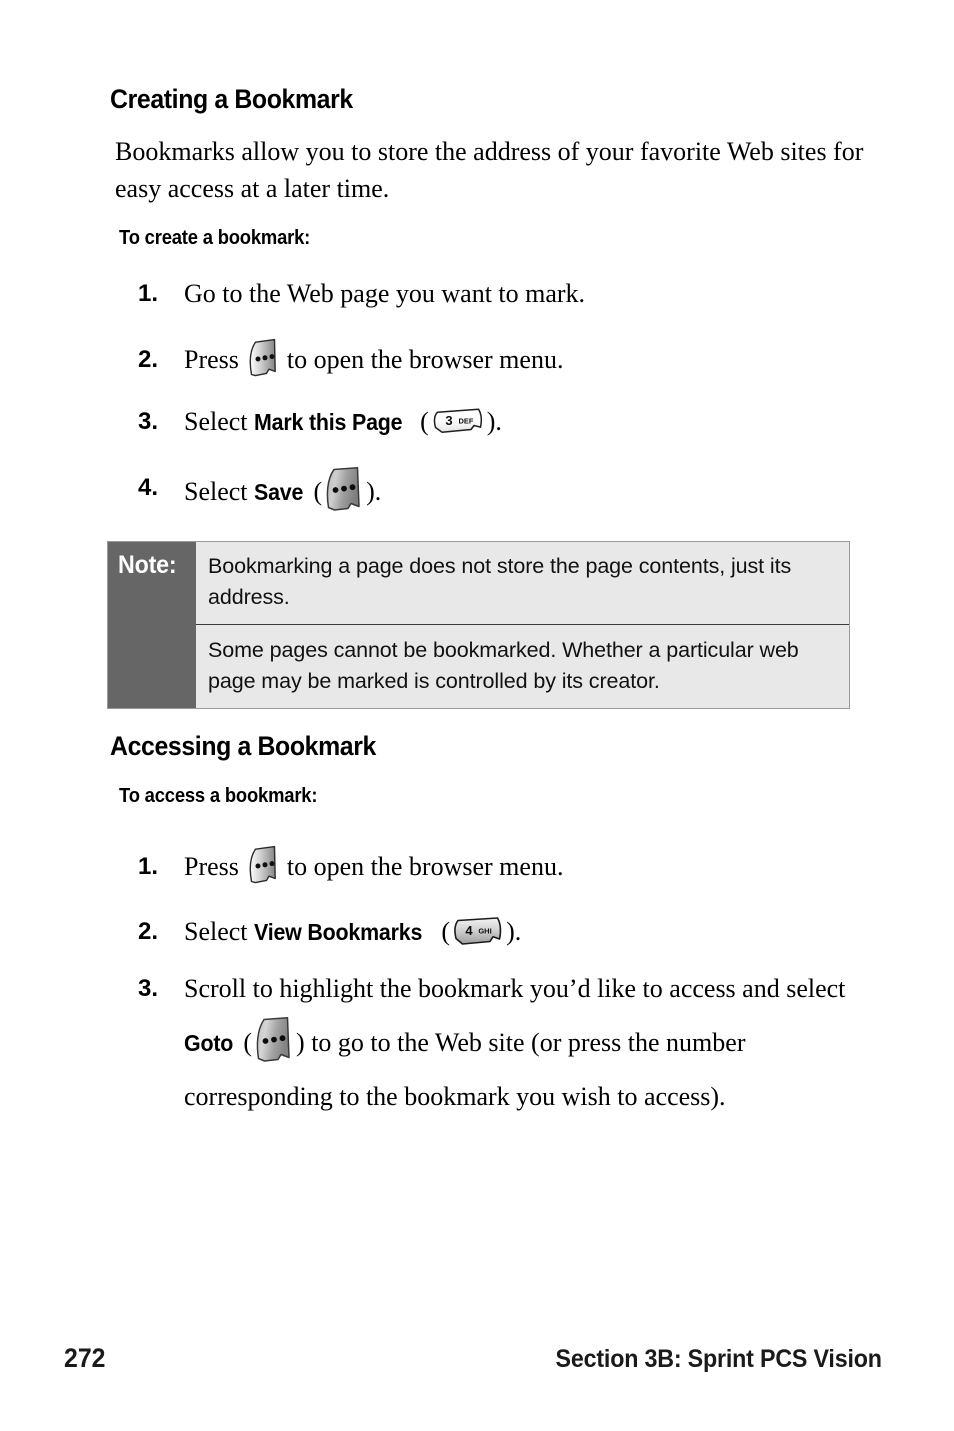 This screenshot has width=954, height=1431. Describe the element at coordinates (344, 489) in the screenshot. I see `softkey-save-icon` at that location.